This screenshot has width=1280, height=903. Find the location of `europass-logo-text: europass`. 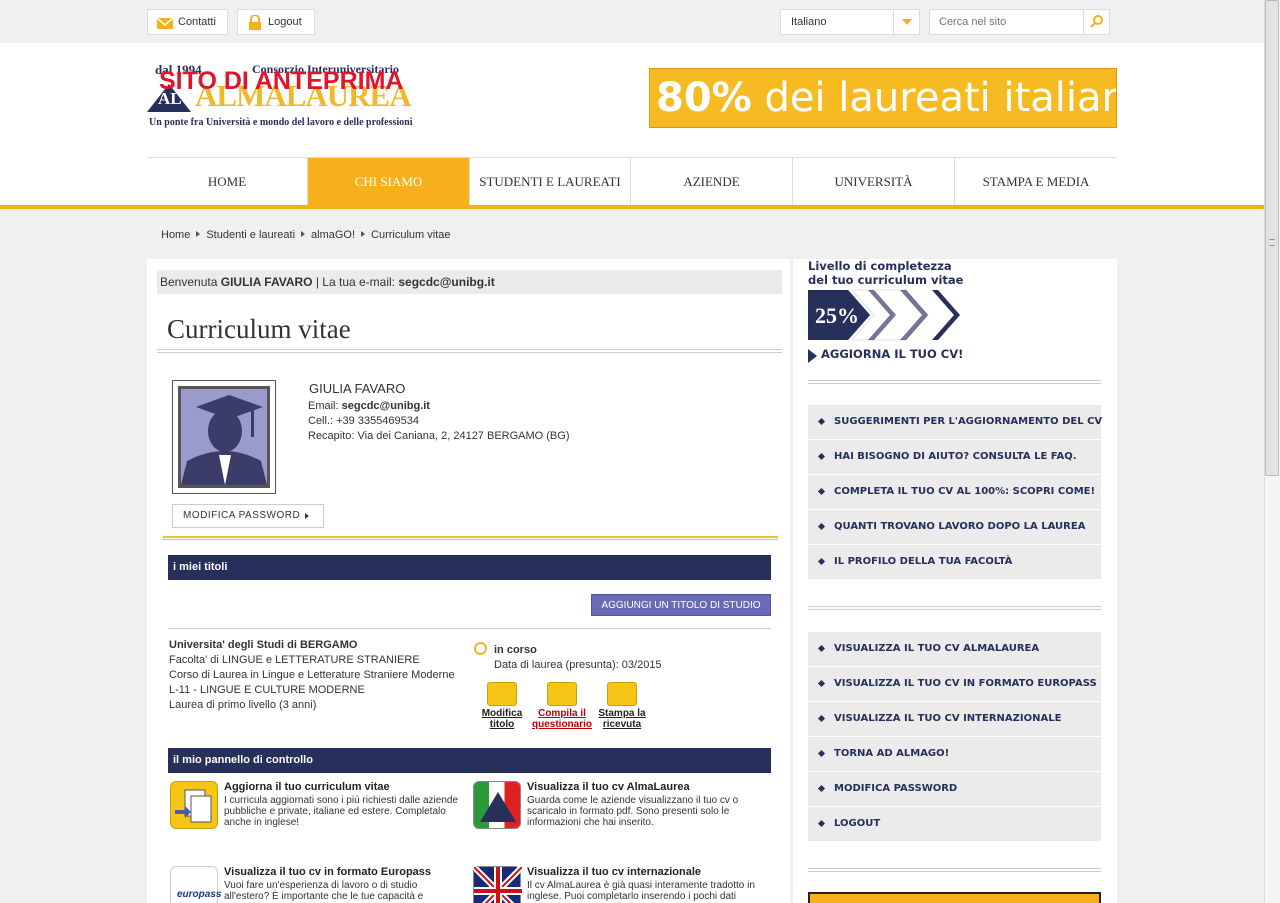

europass-logo-text: europass is located at coordinates (199, 894).